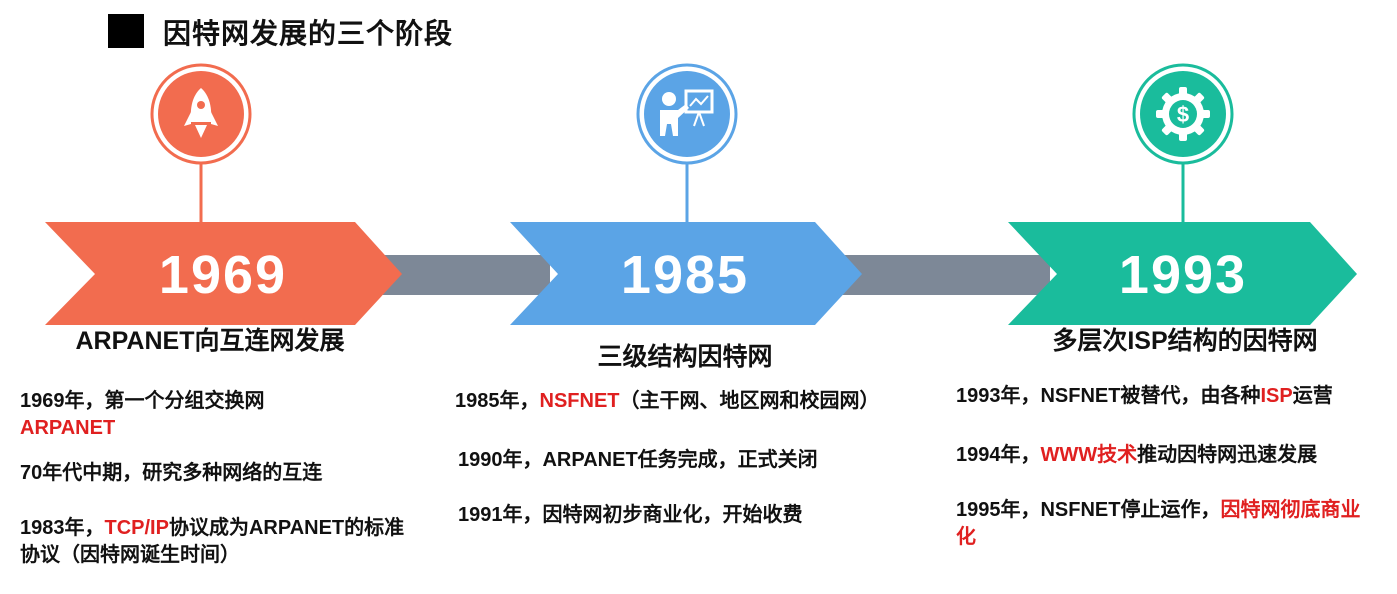 This screenshot has height=594, width=1397. Describe the element at coordinates (1183, 275) in the screenshot. I see `year-label-1993: 1993` at that location.